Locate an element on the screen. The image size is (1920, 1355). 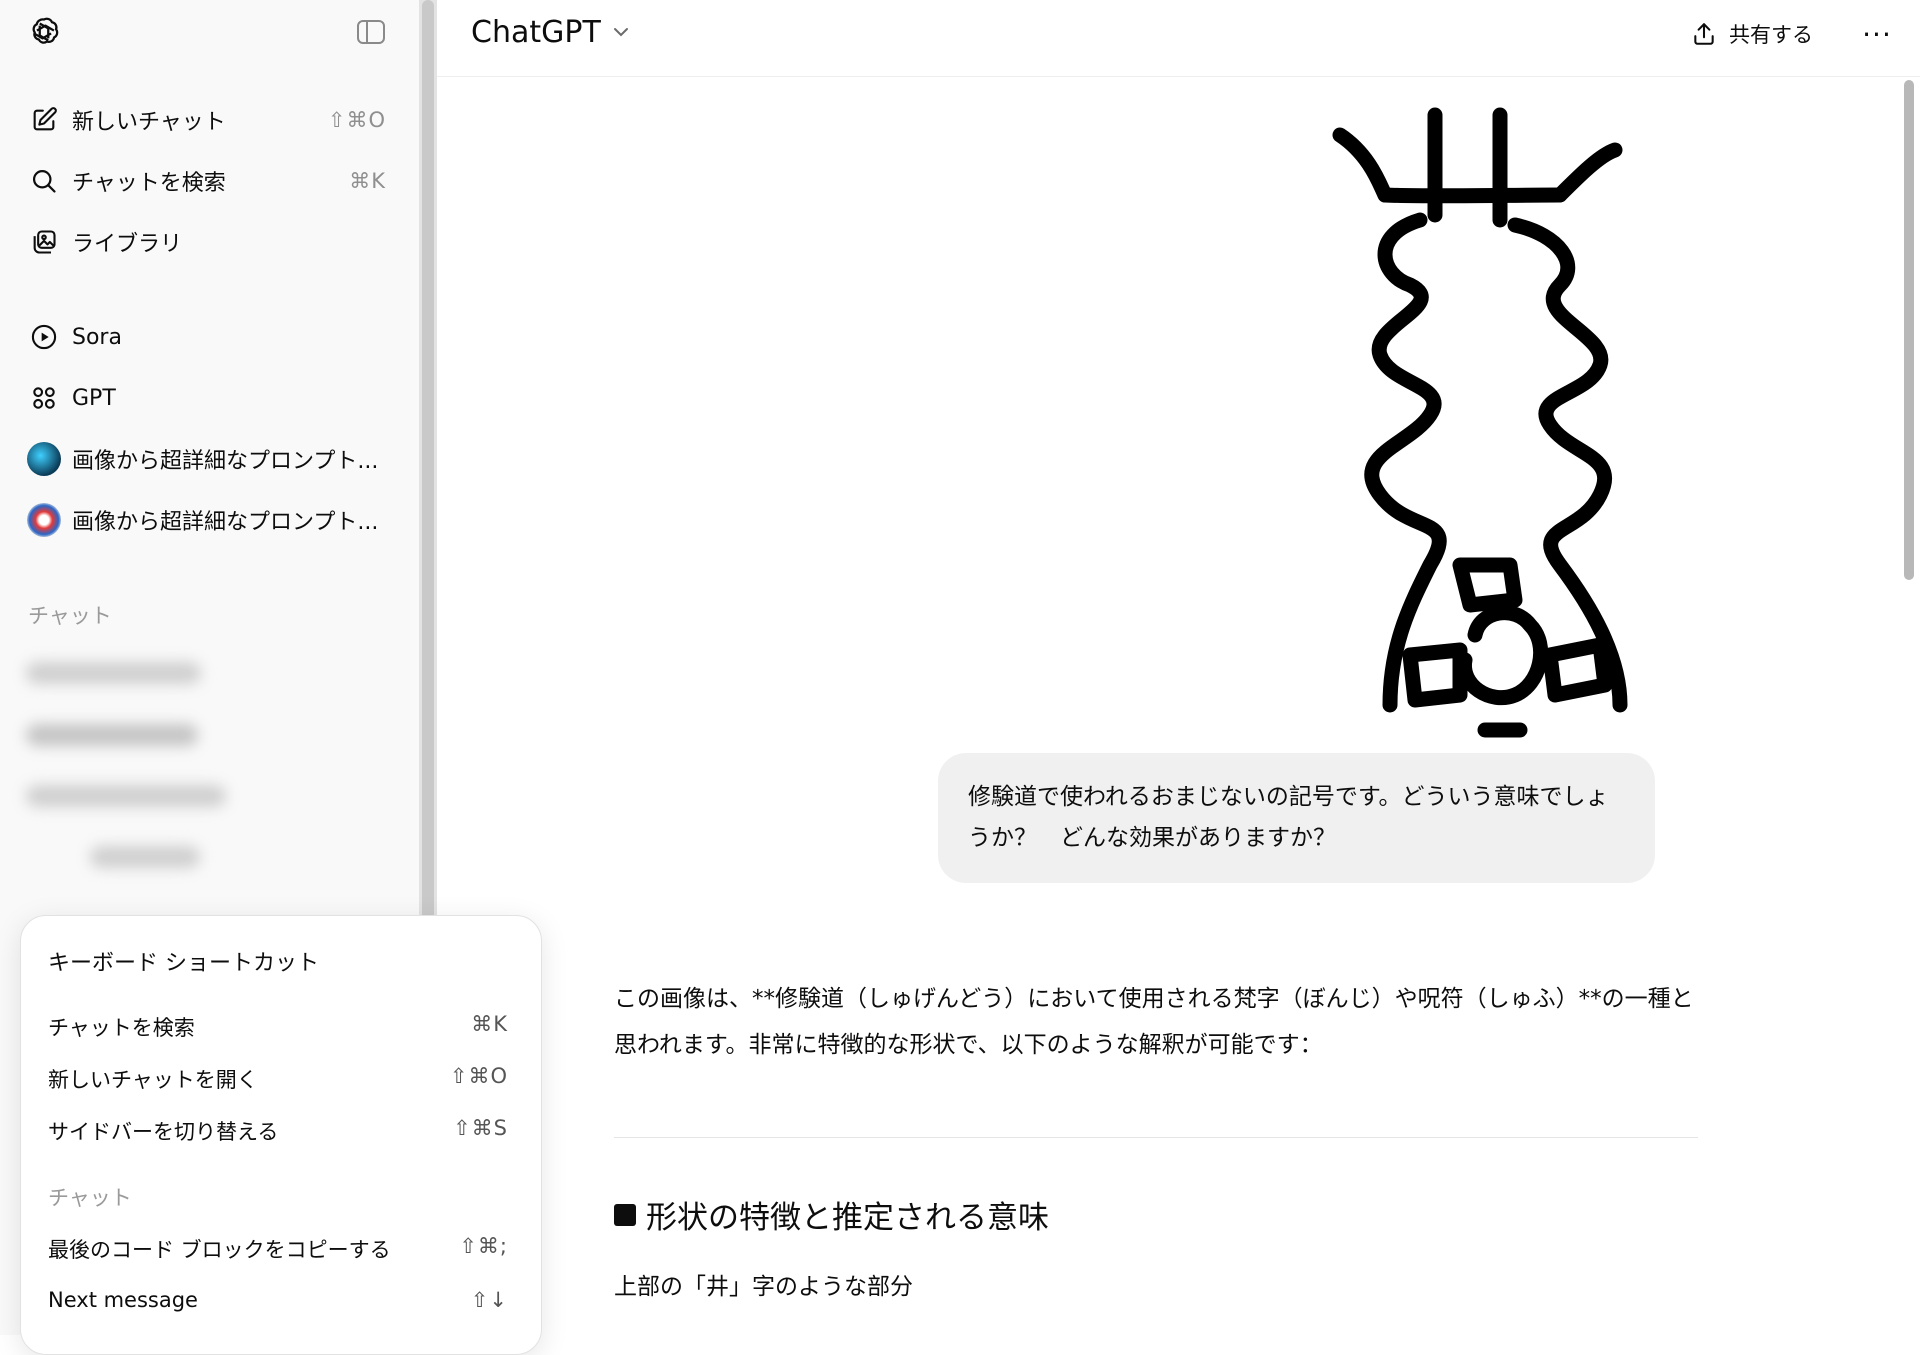
gpt-button: GPT is located at coordinates (205, 398).